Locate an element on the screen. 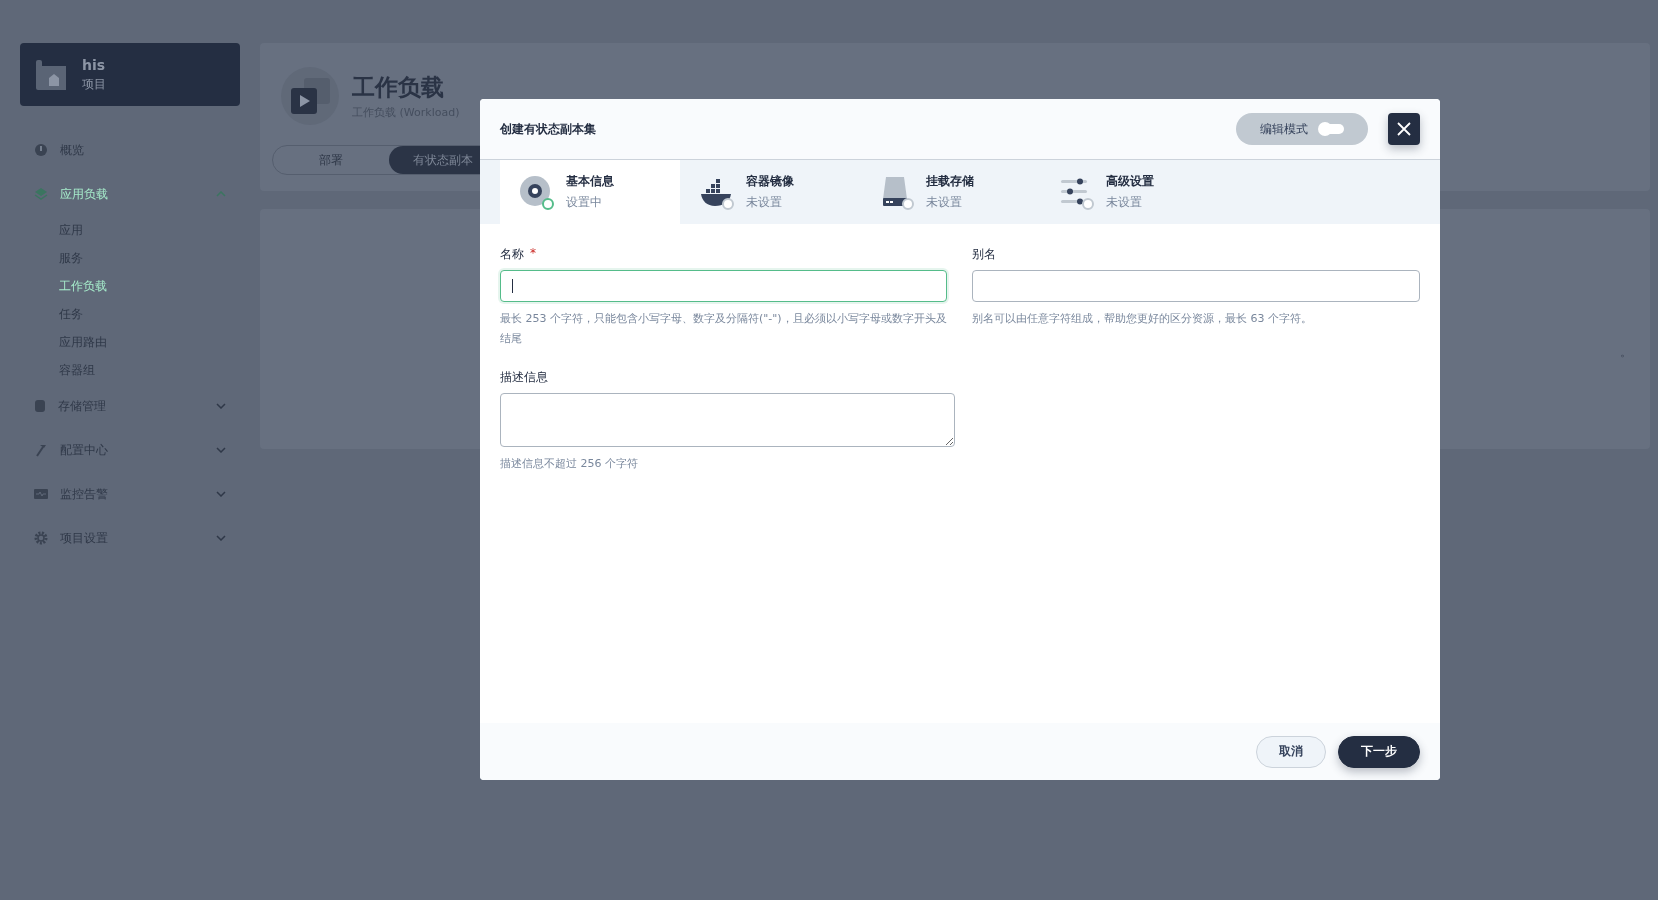 The height and width of the screenshot is (900, 1658). chevron-up-icon is located at coordinates (221, 194).